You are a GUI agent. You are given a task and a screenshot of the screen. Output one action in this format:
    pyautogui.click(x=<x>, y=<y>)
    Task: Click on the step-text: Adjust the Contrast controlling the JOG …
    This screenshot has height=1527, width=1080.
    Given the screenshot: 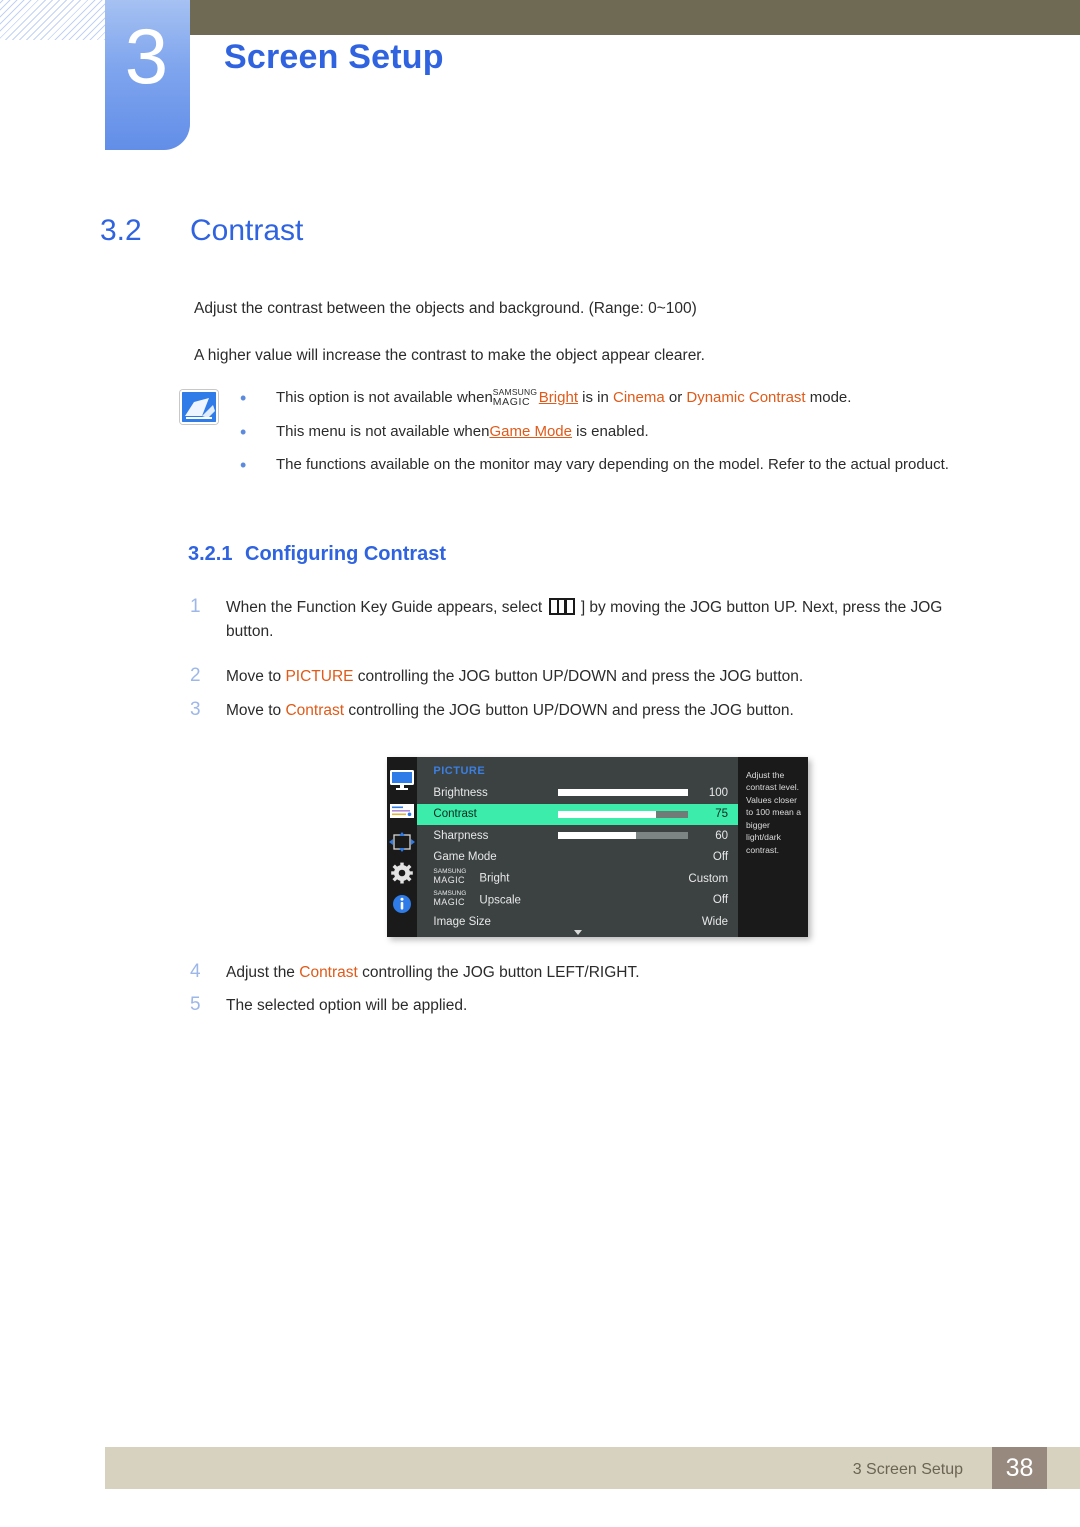 What is the action you would take?
    pyautogui.click(x=608, y=973)
    